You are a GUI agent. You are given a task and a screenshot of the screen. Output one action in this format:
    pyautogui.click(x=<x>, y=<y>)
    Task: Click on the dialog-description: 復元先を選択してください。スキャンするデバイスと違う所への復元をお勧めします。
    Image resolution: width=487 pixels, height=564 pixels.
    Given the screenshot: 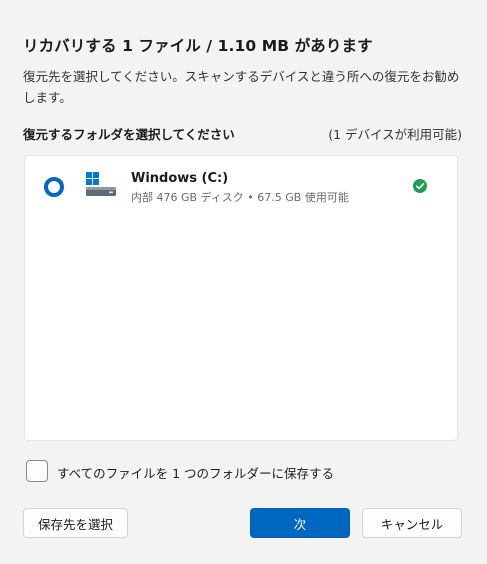 What is the action you would take?
    pyautogui.click(x=241, y=87)
    